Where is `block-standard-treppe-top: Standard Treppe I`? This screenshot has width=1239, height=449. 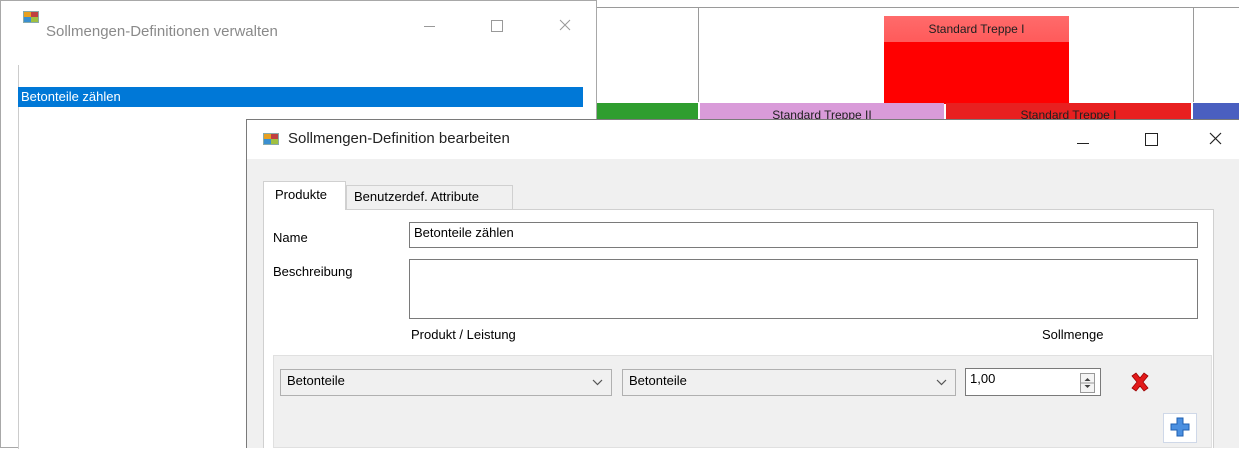 block-standard-treppe-top: Standard Treppe I is located at coordinates (976, 60).